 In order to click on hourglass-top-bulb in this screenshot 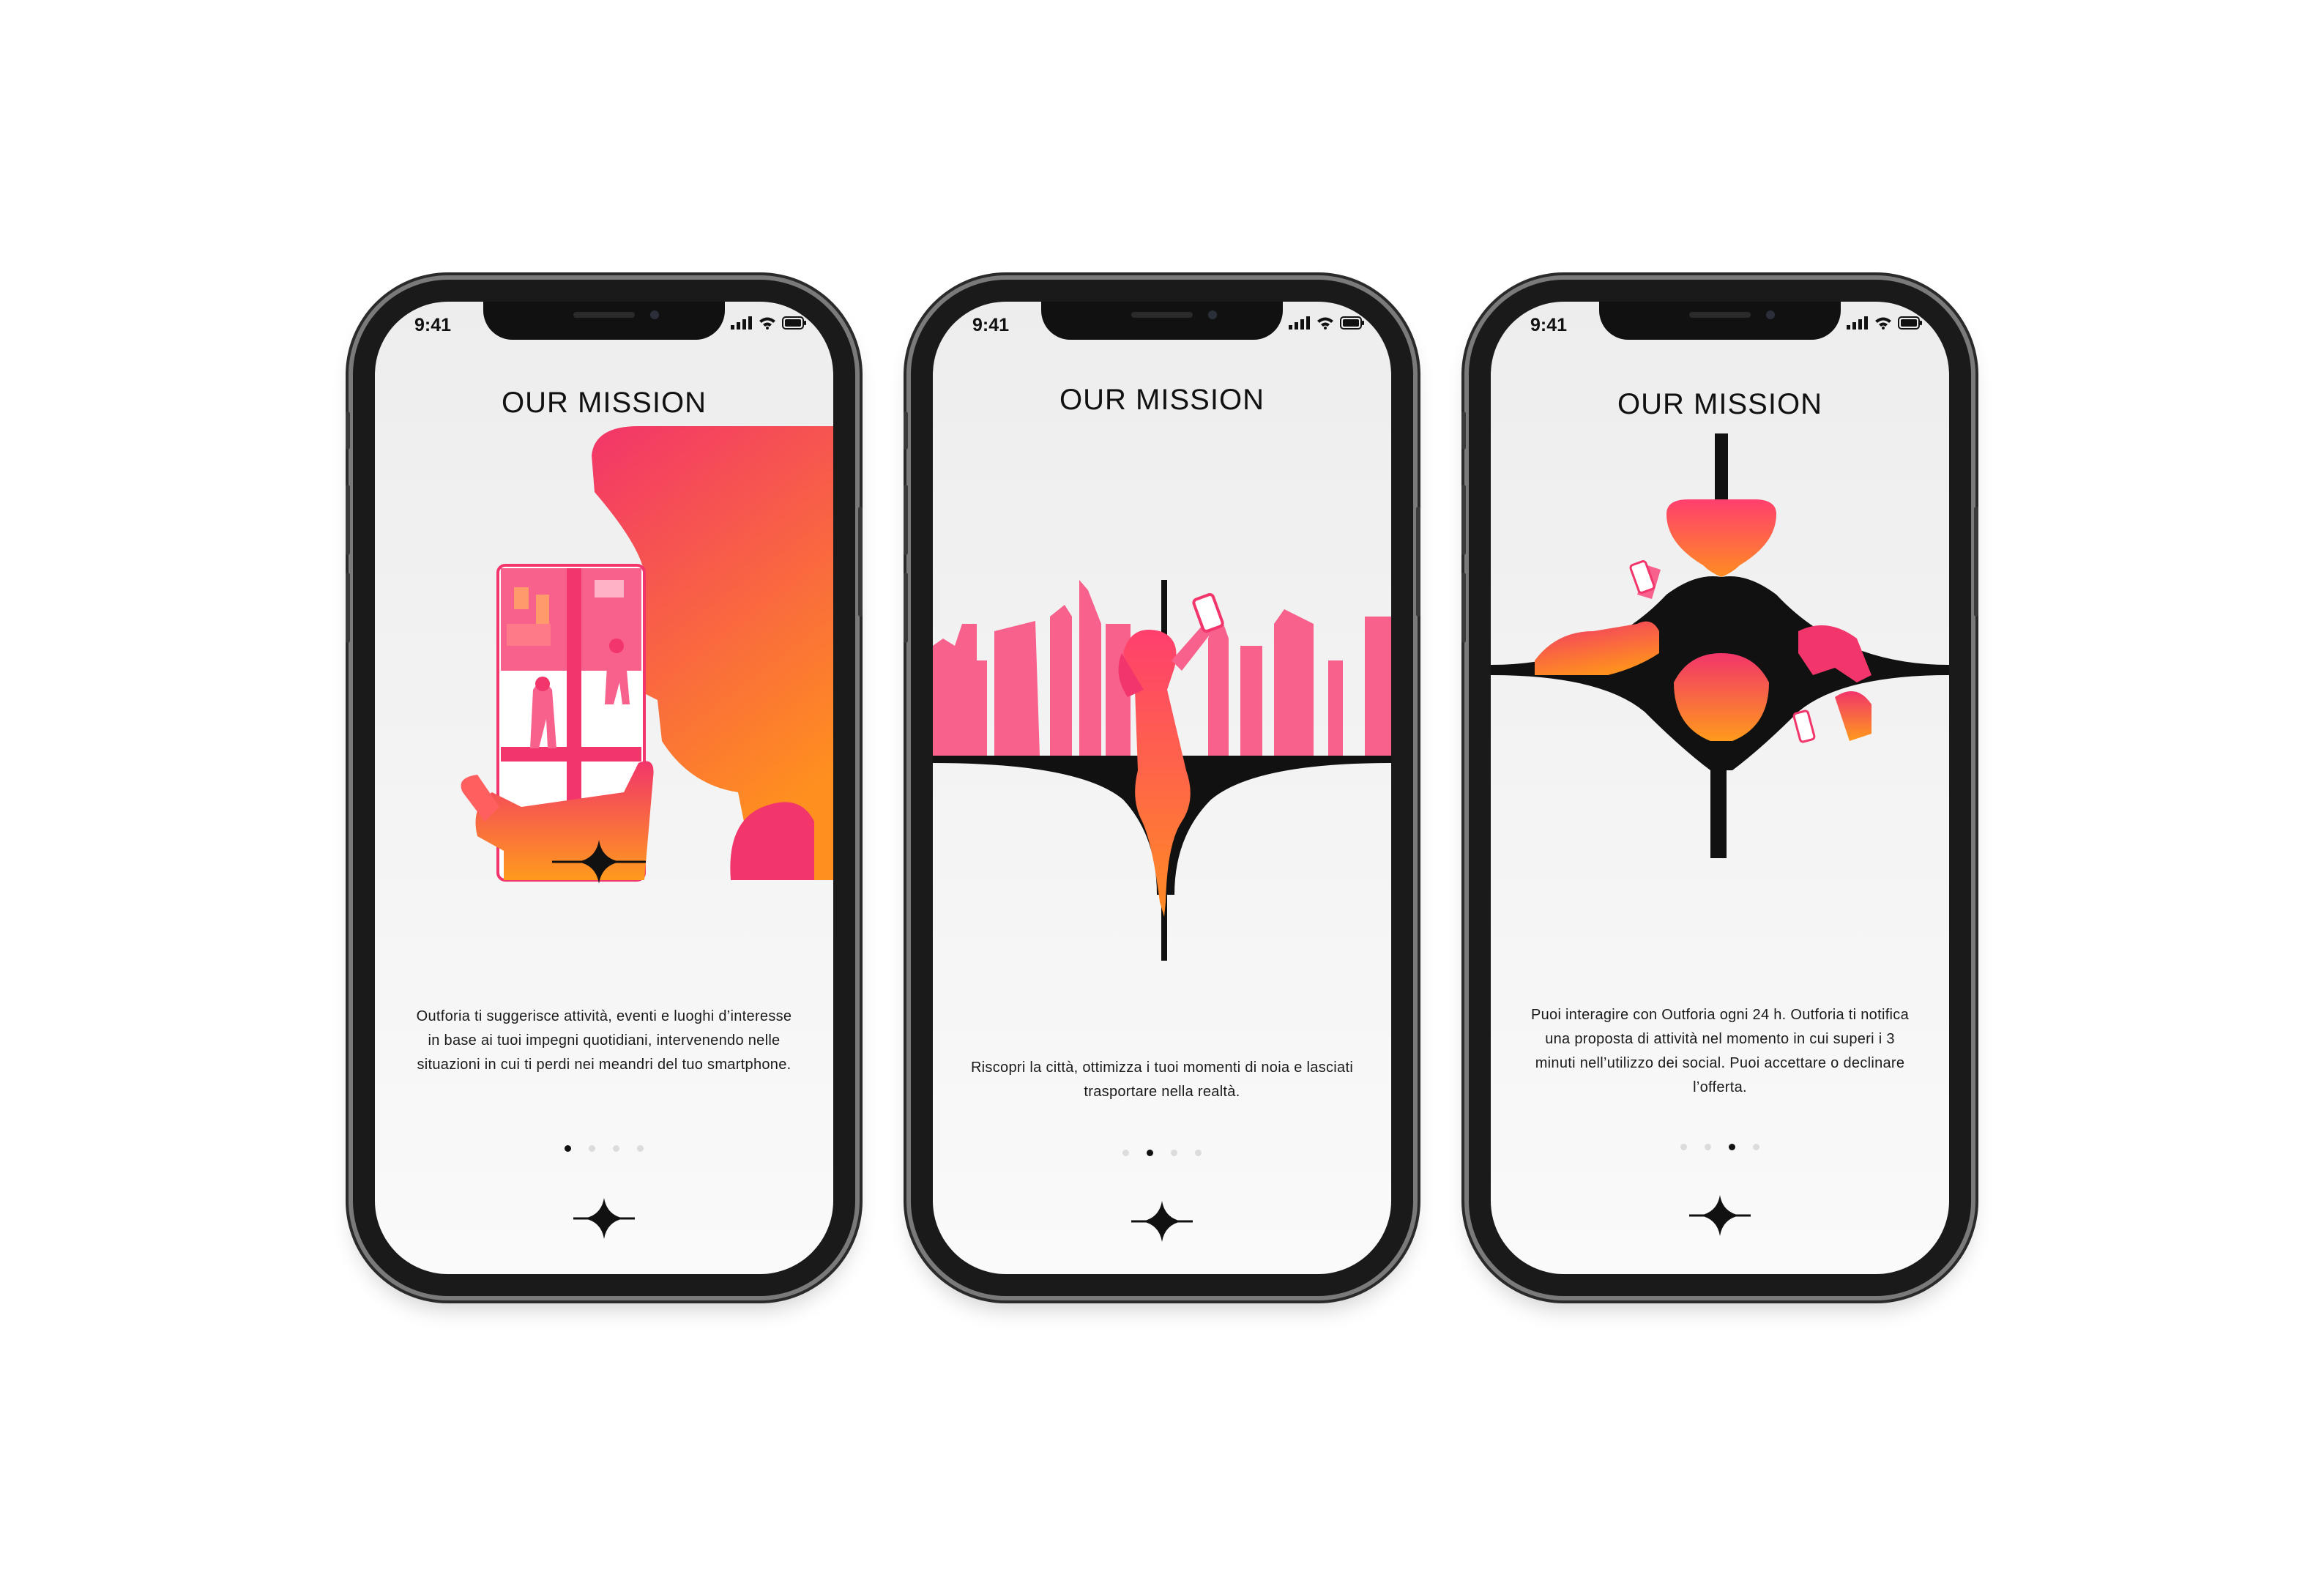, I will do `click(1721, 538)`.